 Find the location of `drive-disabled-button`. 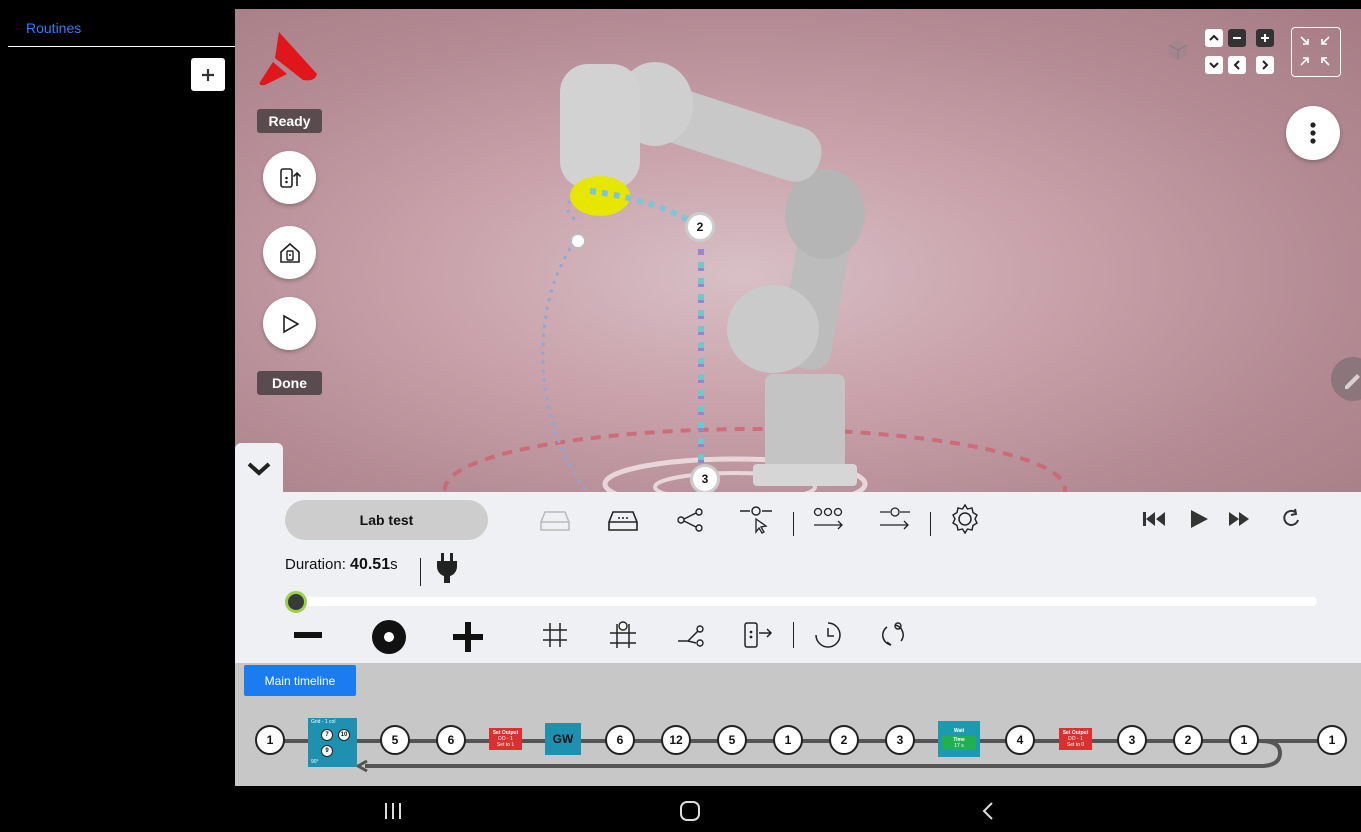

drive-disabled-button is located at coordinates (555, 521).